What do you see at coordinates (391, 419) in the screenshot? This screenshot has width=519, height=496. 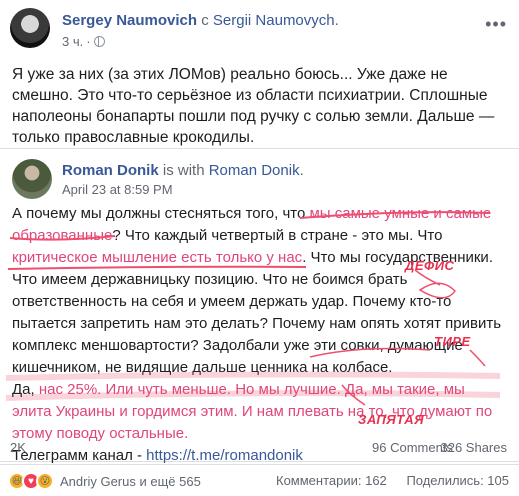 I see `annotation-zapyataya: ЗАПЯТАЯ` at bounding box center [391, 419].